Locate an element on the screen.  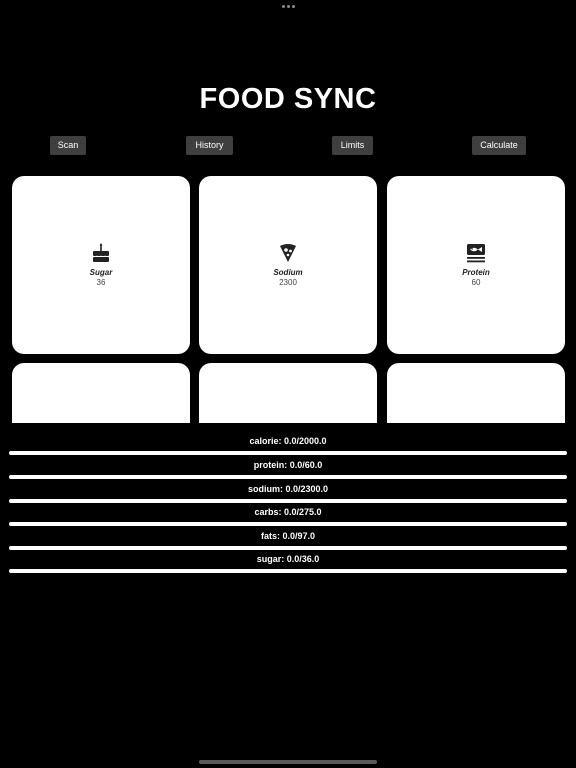
nutrient-value: 36 is located at coordinates (101, 282).